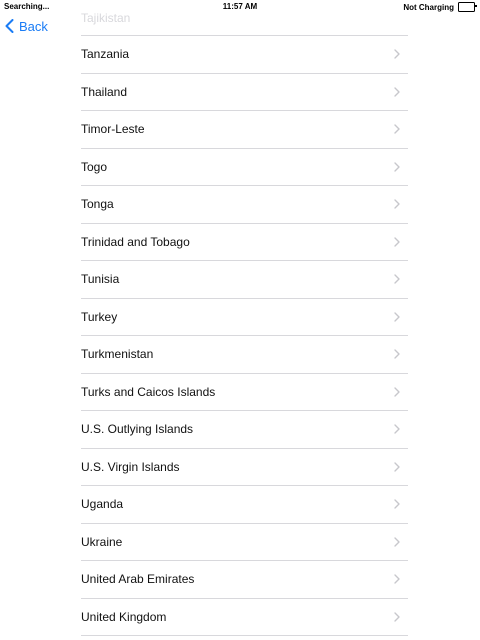 The width and height of the screenshot is (480, 640). Describe the element at coordinates (137, 429) in the screenshot. I see `country-label: U.S. Outlying Islands` at that location.